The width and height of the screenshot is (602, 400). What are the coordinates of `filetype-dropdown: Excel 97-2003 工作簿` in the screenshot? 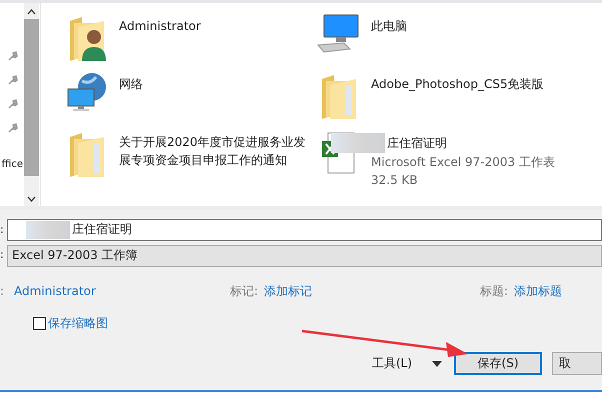 It's located at (304, 255).